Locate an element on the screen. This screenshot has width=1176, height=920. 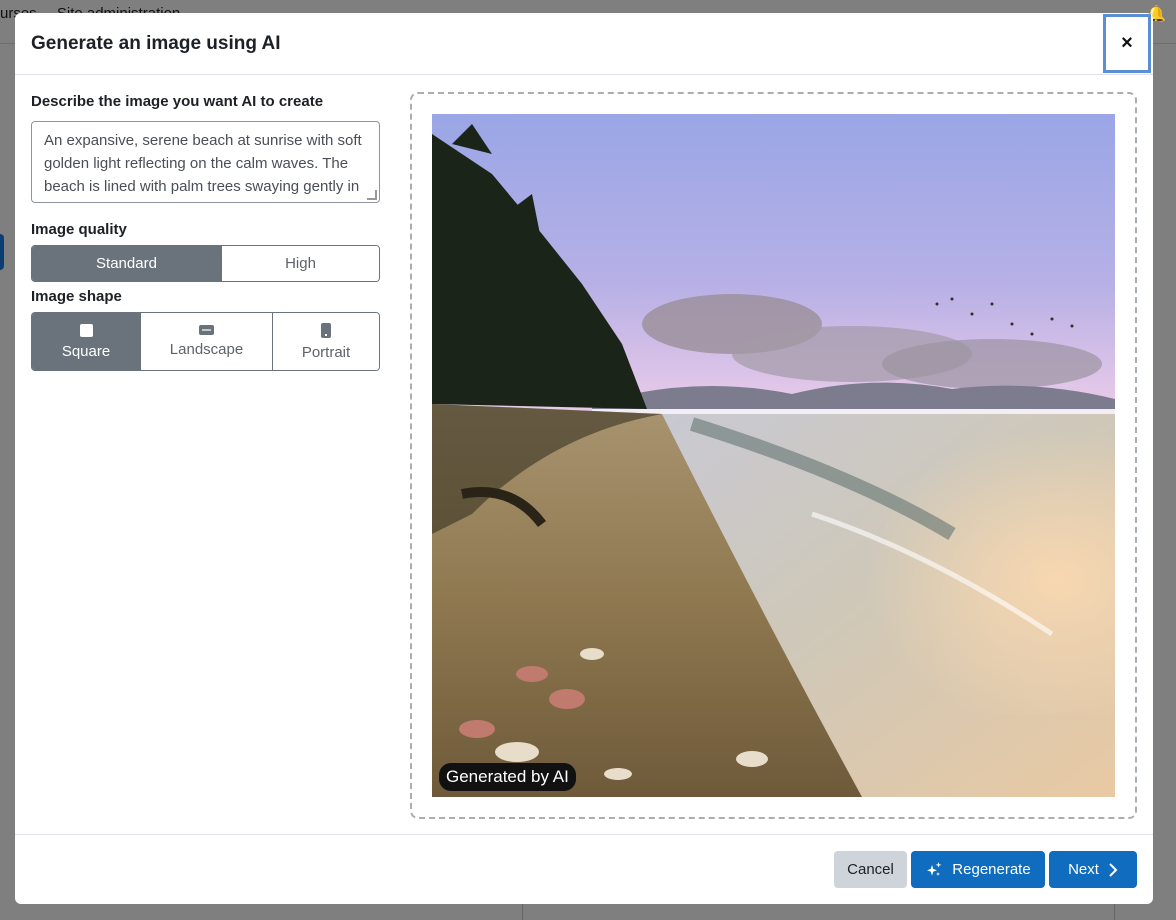
regenerate-button: Regenerate is located at coordinates (978, 869).